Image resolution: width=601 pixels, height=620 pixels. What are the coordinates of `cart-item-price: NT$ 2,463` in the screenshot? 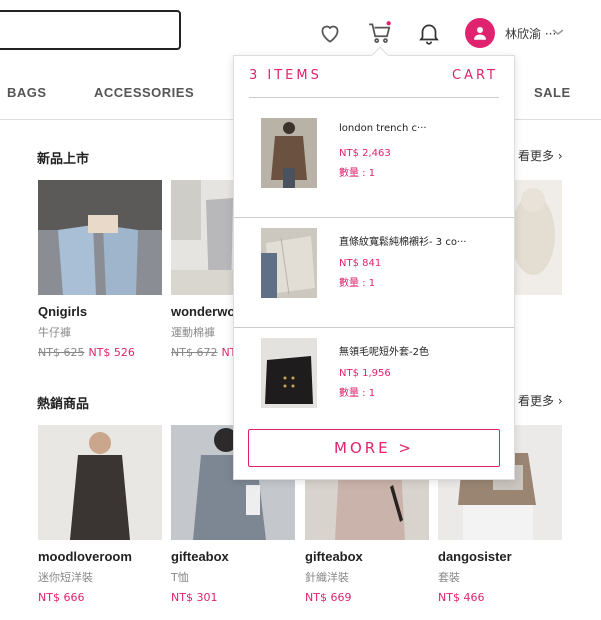 It's located at (365, 153).